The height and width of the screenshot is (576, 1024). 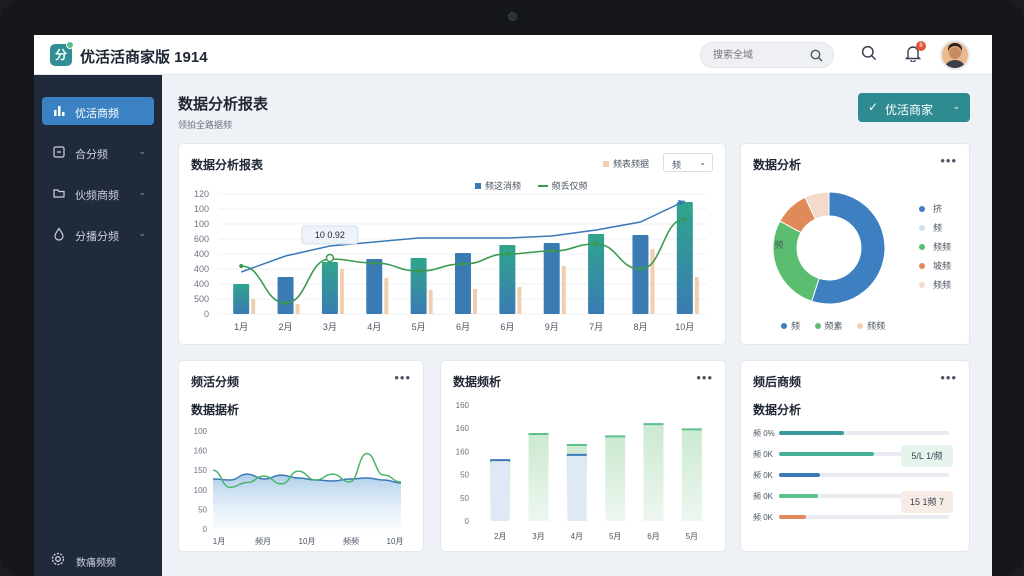 I want to click on bar-chart-card: 数据频析 ••• 0 50 50 160 160 160 2月 3月 4月 5月 6月 5月, so click(x=583, y=456).